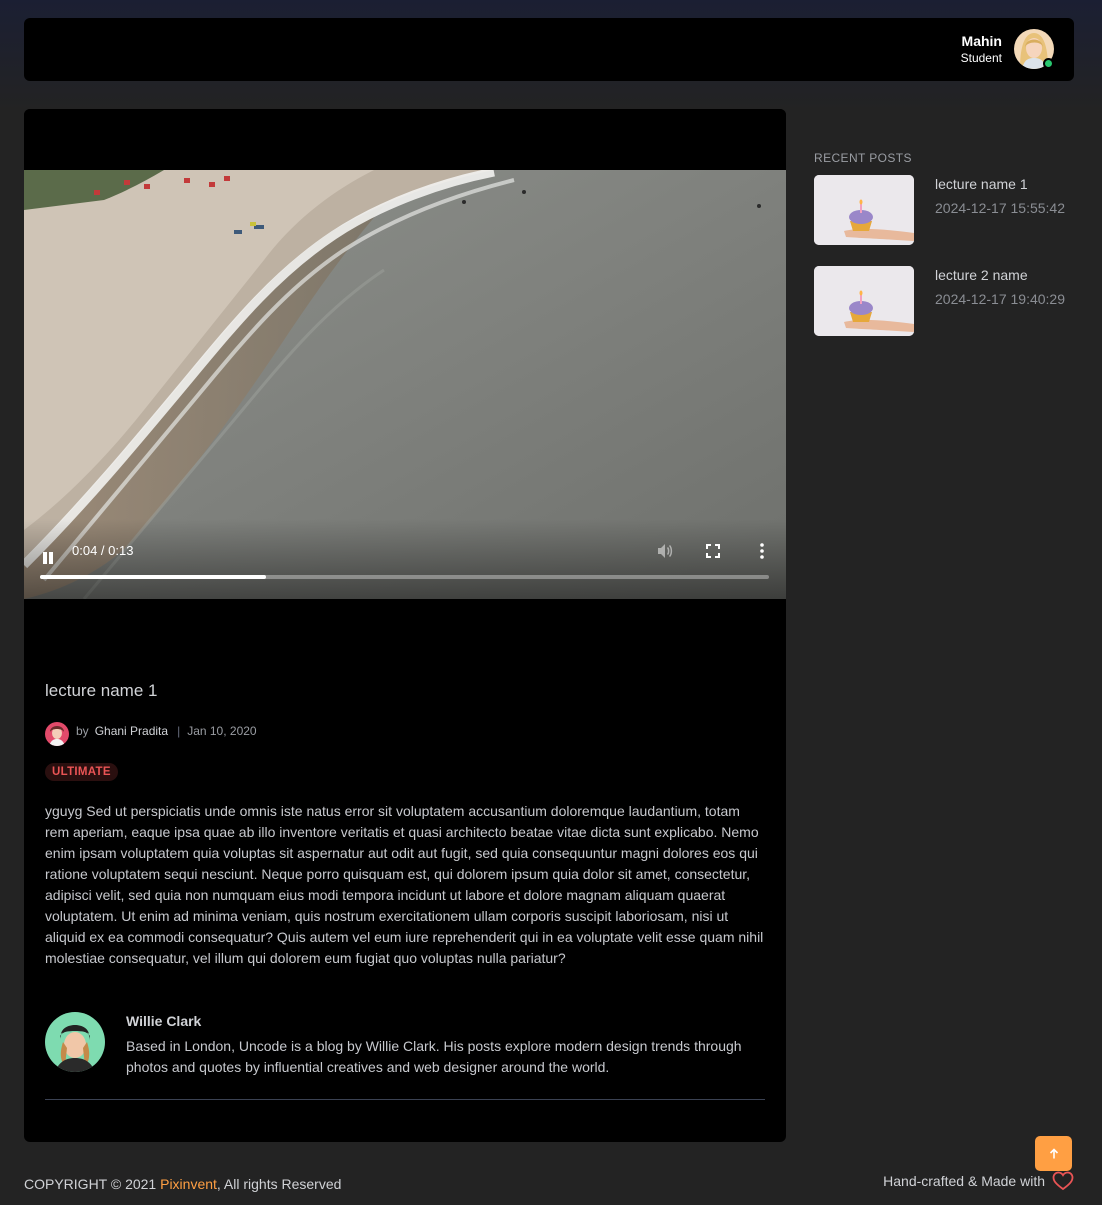  I want to click on top-navbar: Mahin Student, so click(549, 49).